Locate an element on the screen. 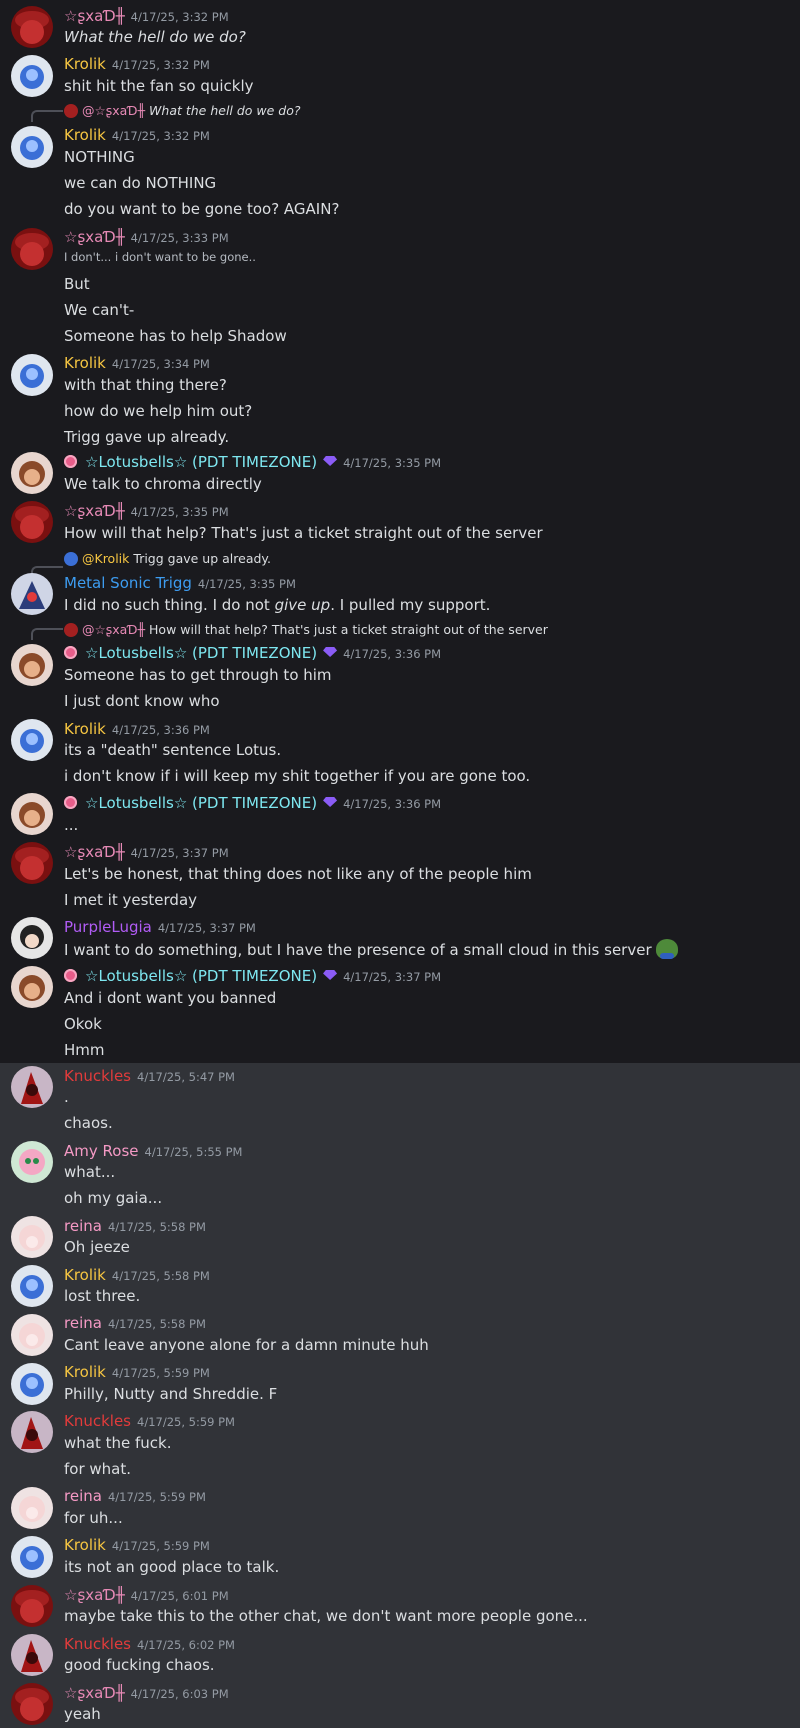  timestamp: 4/17/25, 5:47 PM is located at coordinates (186, 1077).